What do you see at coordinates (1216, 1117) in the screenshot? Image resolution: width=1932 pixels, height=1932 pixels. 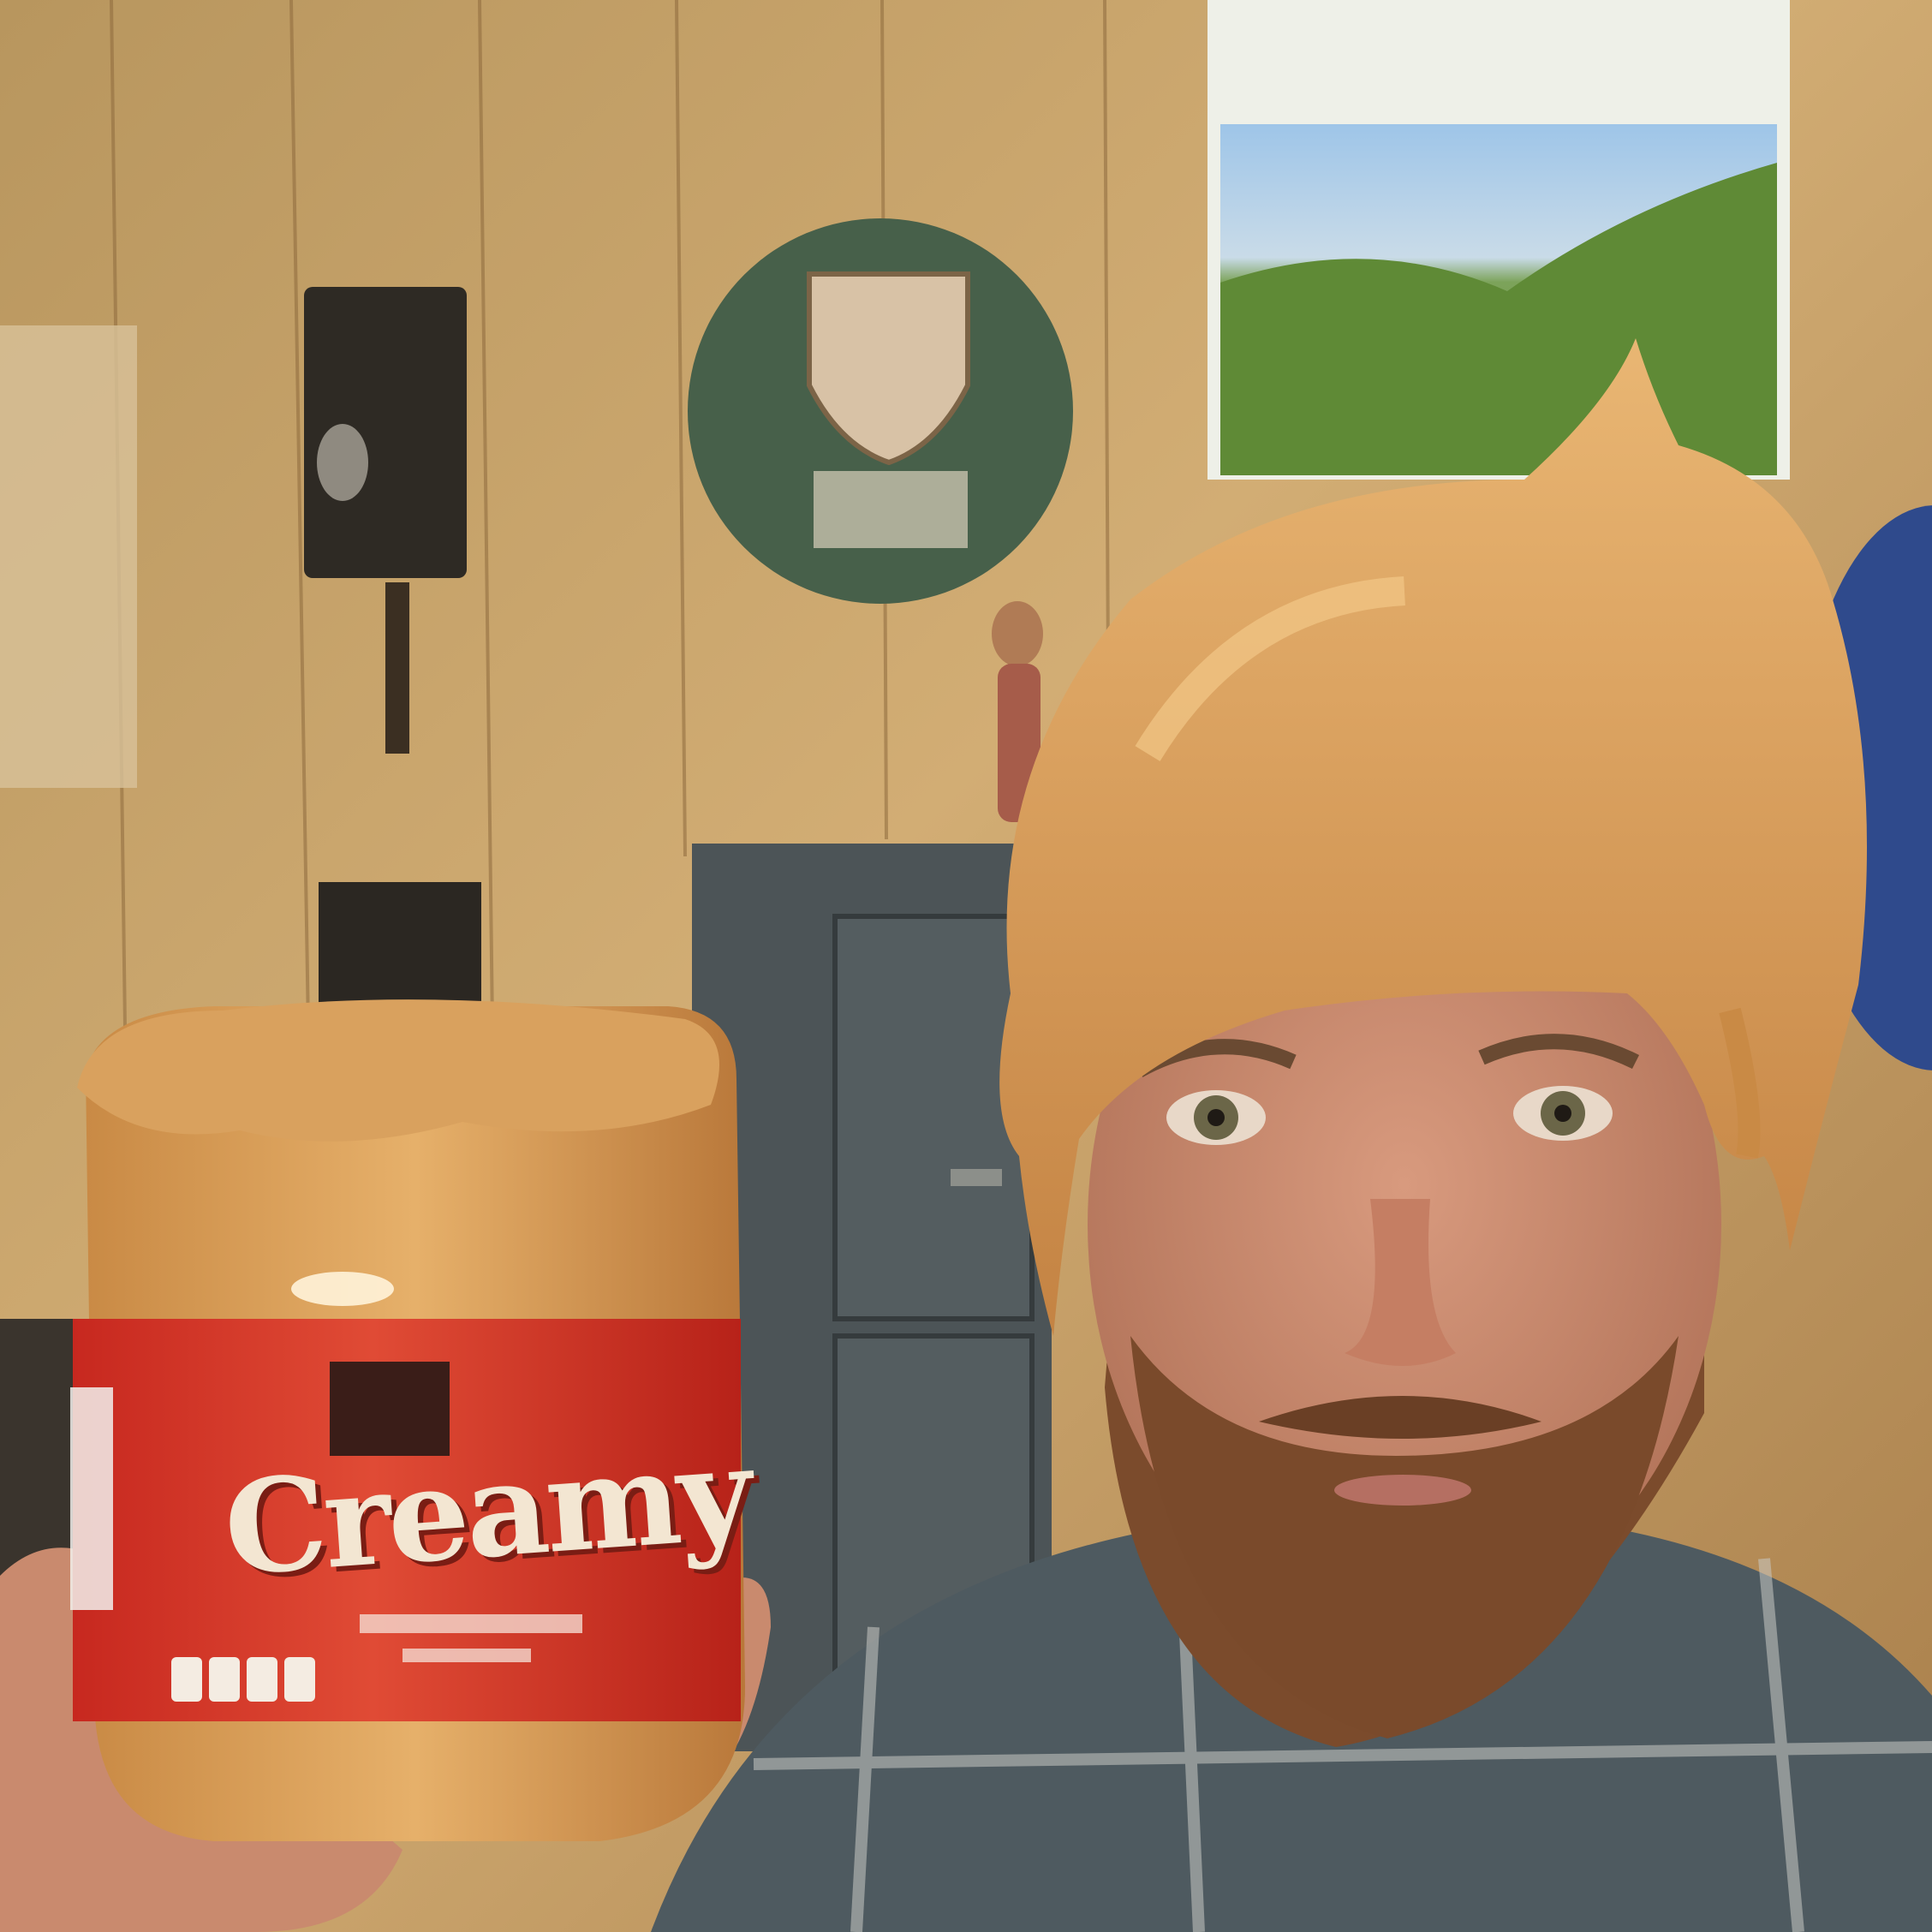 I see `left-eye-pupil` at bounding box center [1216, 1117].